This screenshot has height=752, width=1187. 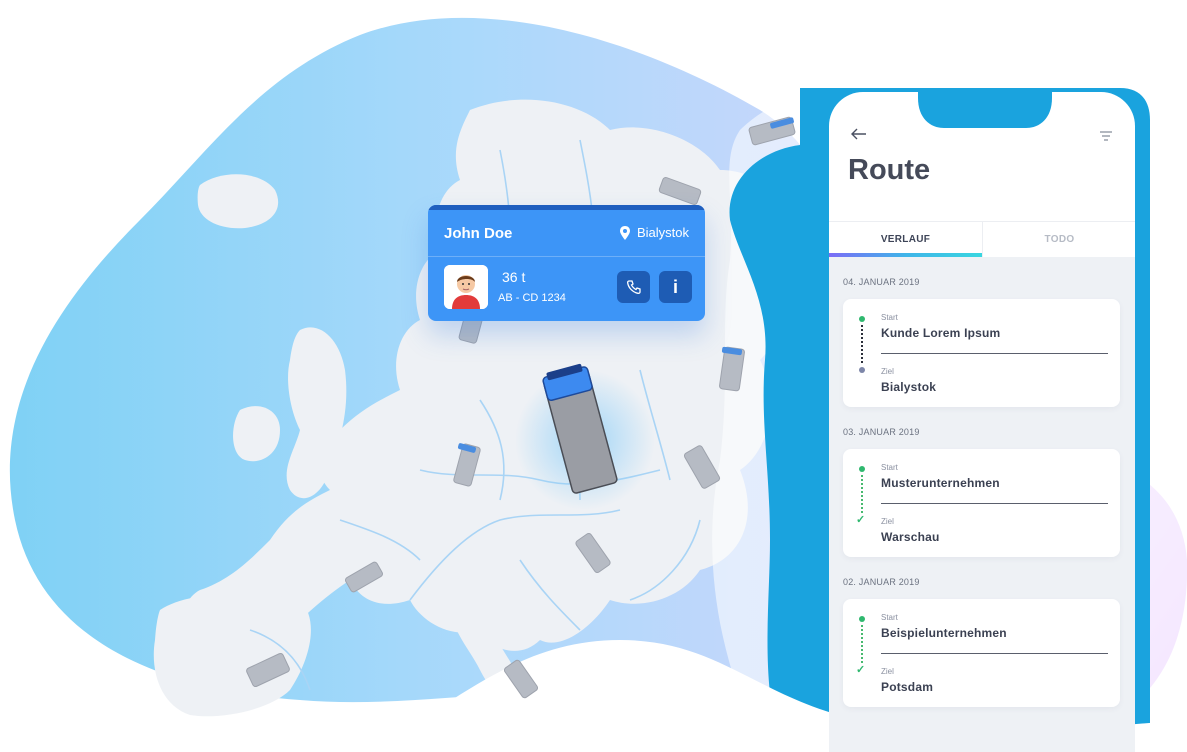 What do you see at coordinates (881, 432) in the screenshot?
I see `date-label: 03. JANUAR 2019` at bounding box center [881, 432].